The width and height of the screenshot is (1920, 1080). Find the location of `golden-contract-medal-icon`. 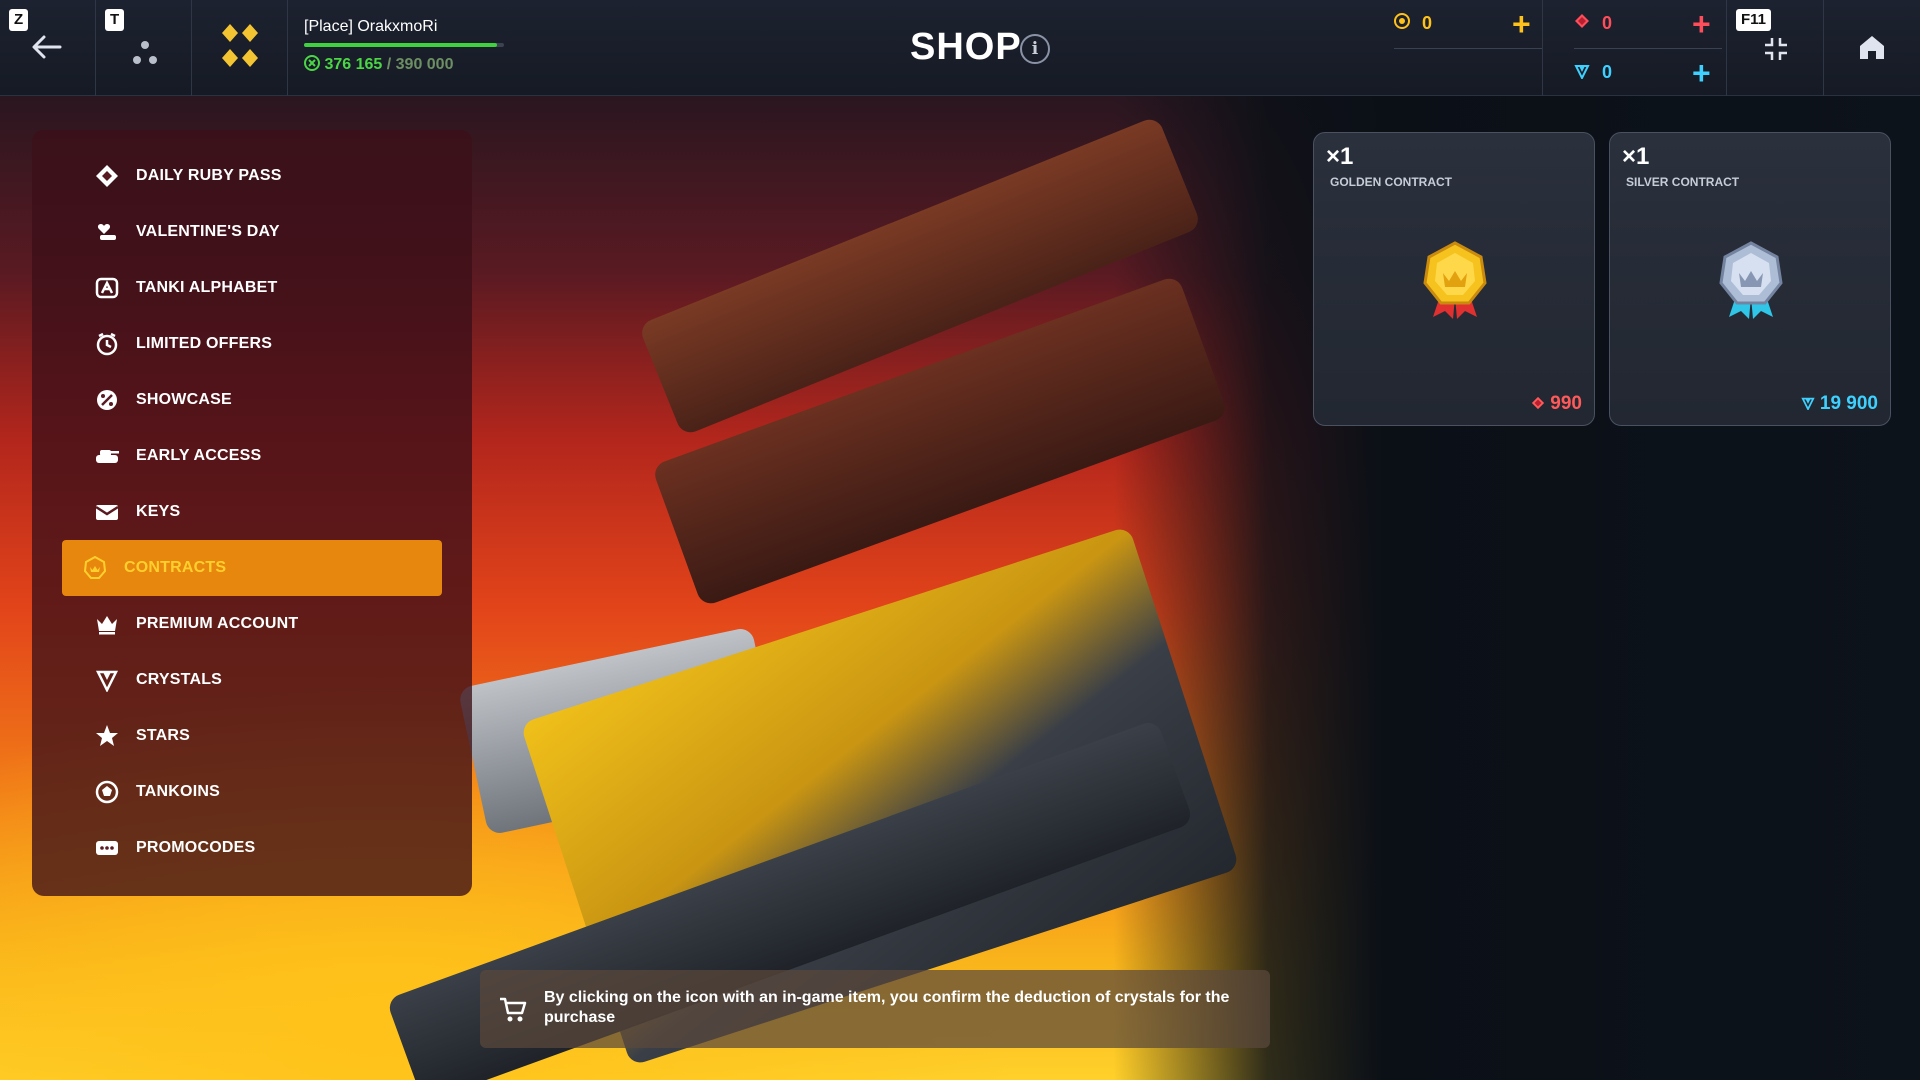

golden-contract-medal-icon is located at coordinates (1455, 280).